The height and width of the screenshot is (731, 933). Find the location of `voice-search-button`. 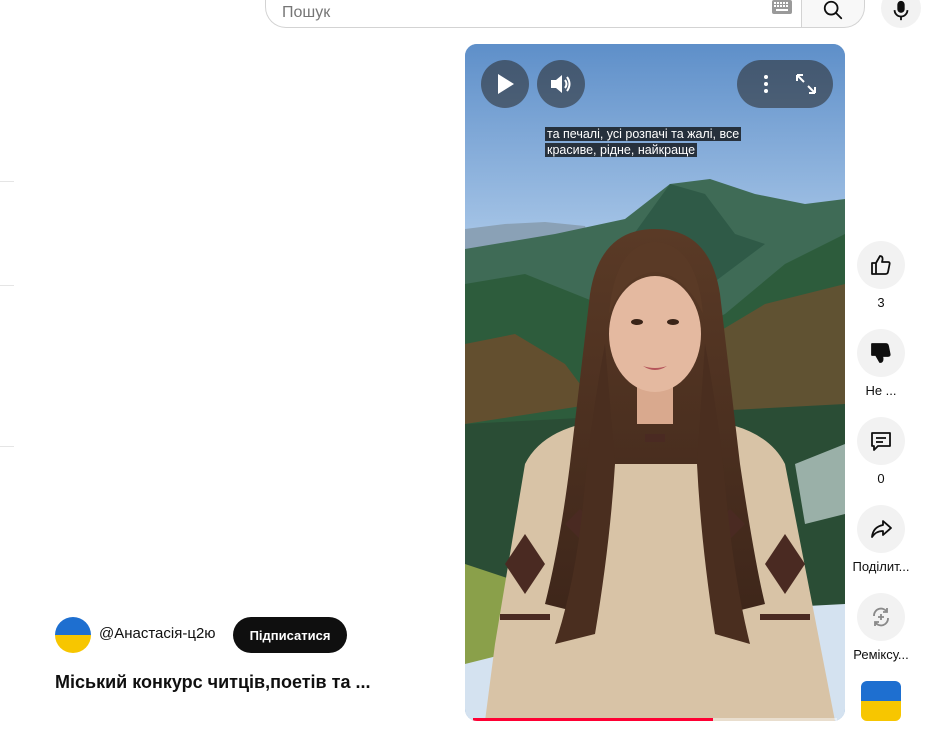

voice-search-button is located at coordinates (901, 14).